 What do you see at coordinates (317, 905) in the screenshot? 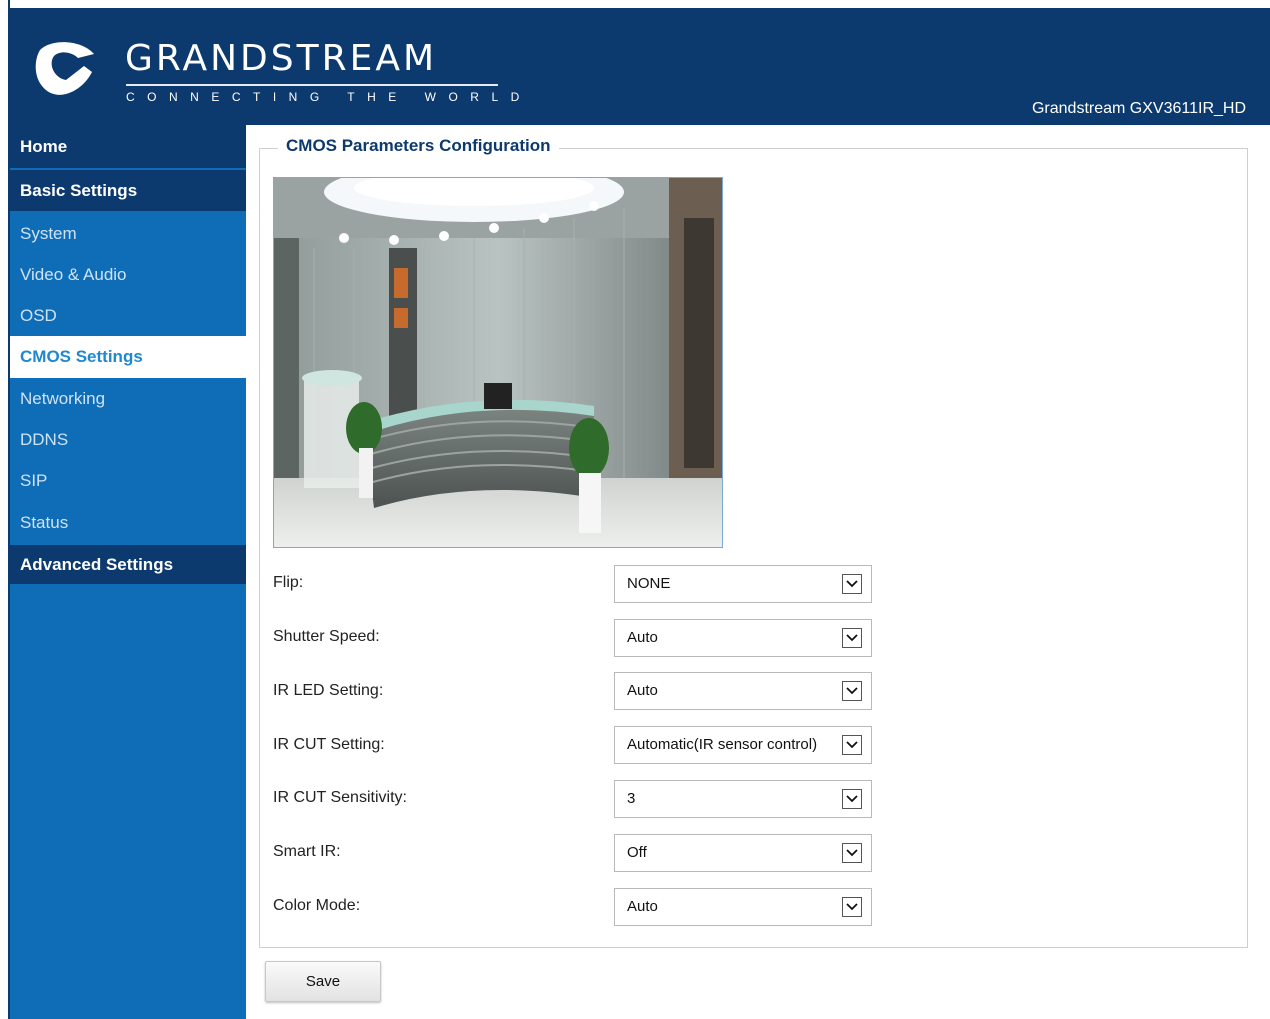
I see `color-mode-label: Color Mode:` at bounding box center [317, 905].